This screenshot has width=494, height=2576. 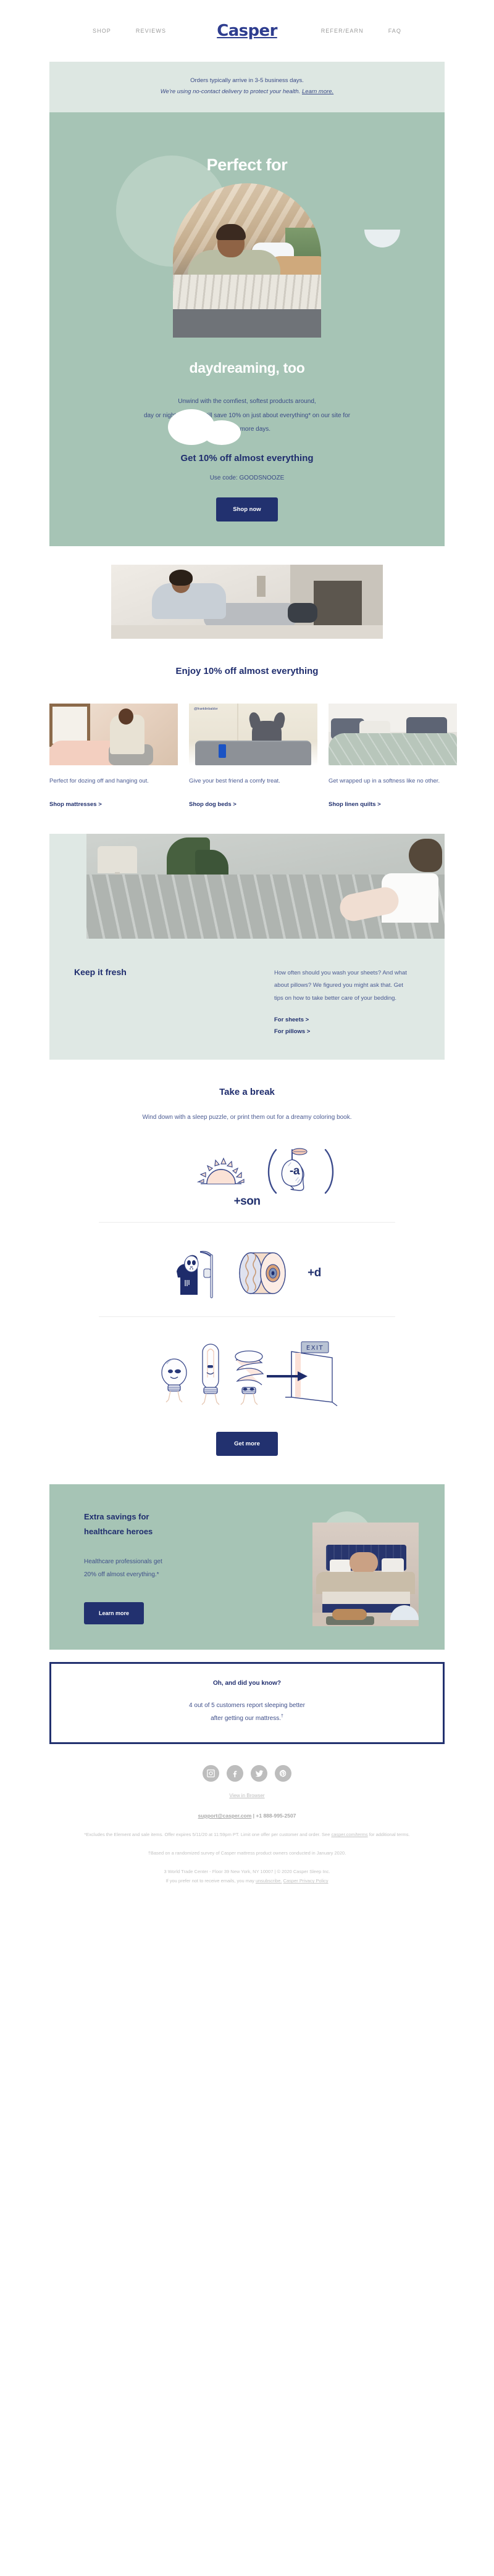 What do you see at coordinates (283, 1773) in the screenshot?
I see `pinterest-icon` at bounding box center [283, 1773].